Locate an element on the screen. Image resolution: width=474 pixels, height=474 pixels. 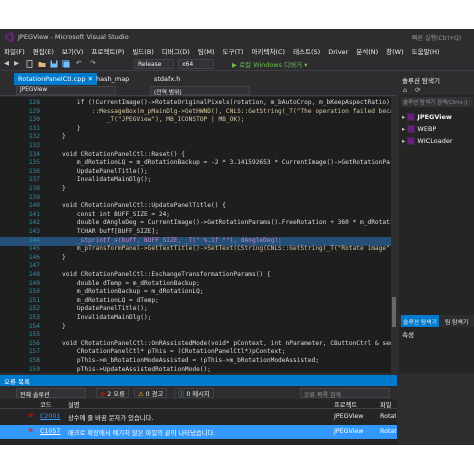
tree-item-label: WEBP is located at coordinates (427, 129).